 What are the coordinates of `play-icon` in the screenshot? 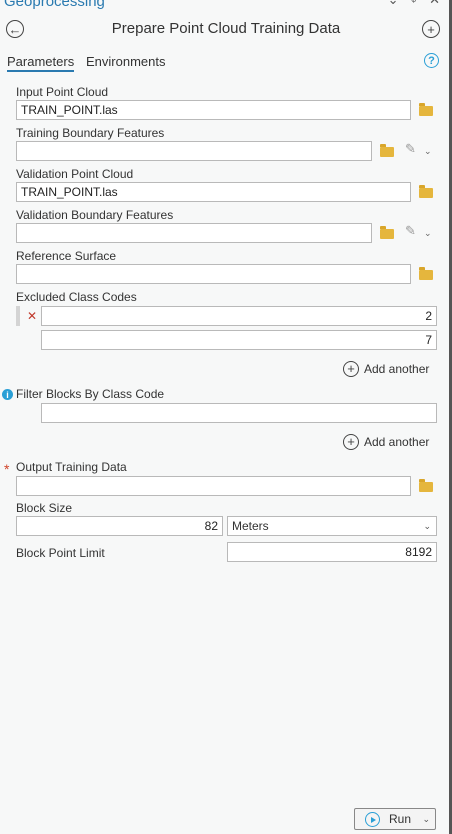 It's located at (372, 819).